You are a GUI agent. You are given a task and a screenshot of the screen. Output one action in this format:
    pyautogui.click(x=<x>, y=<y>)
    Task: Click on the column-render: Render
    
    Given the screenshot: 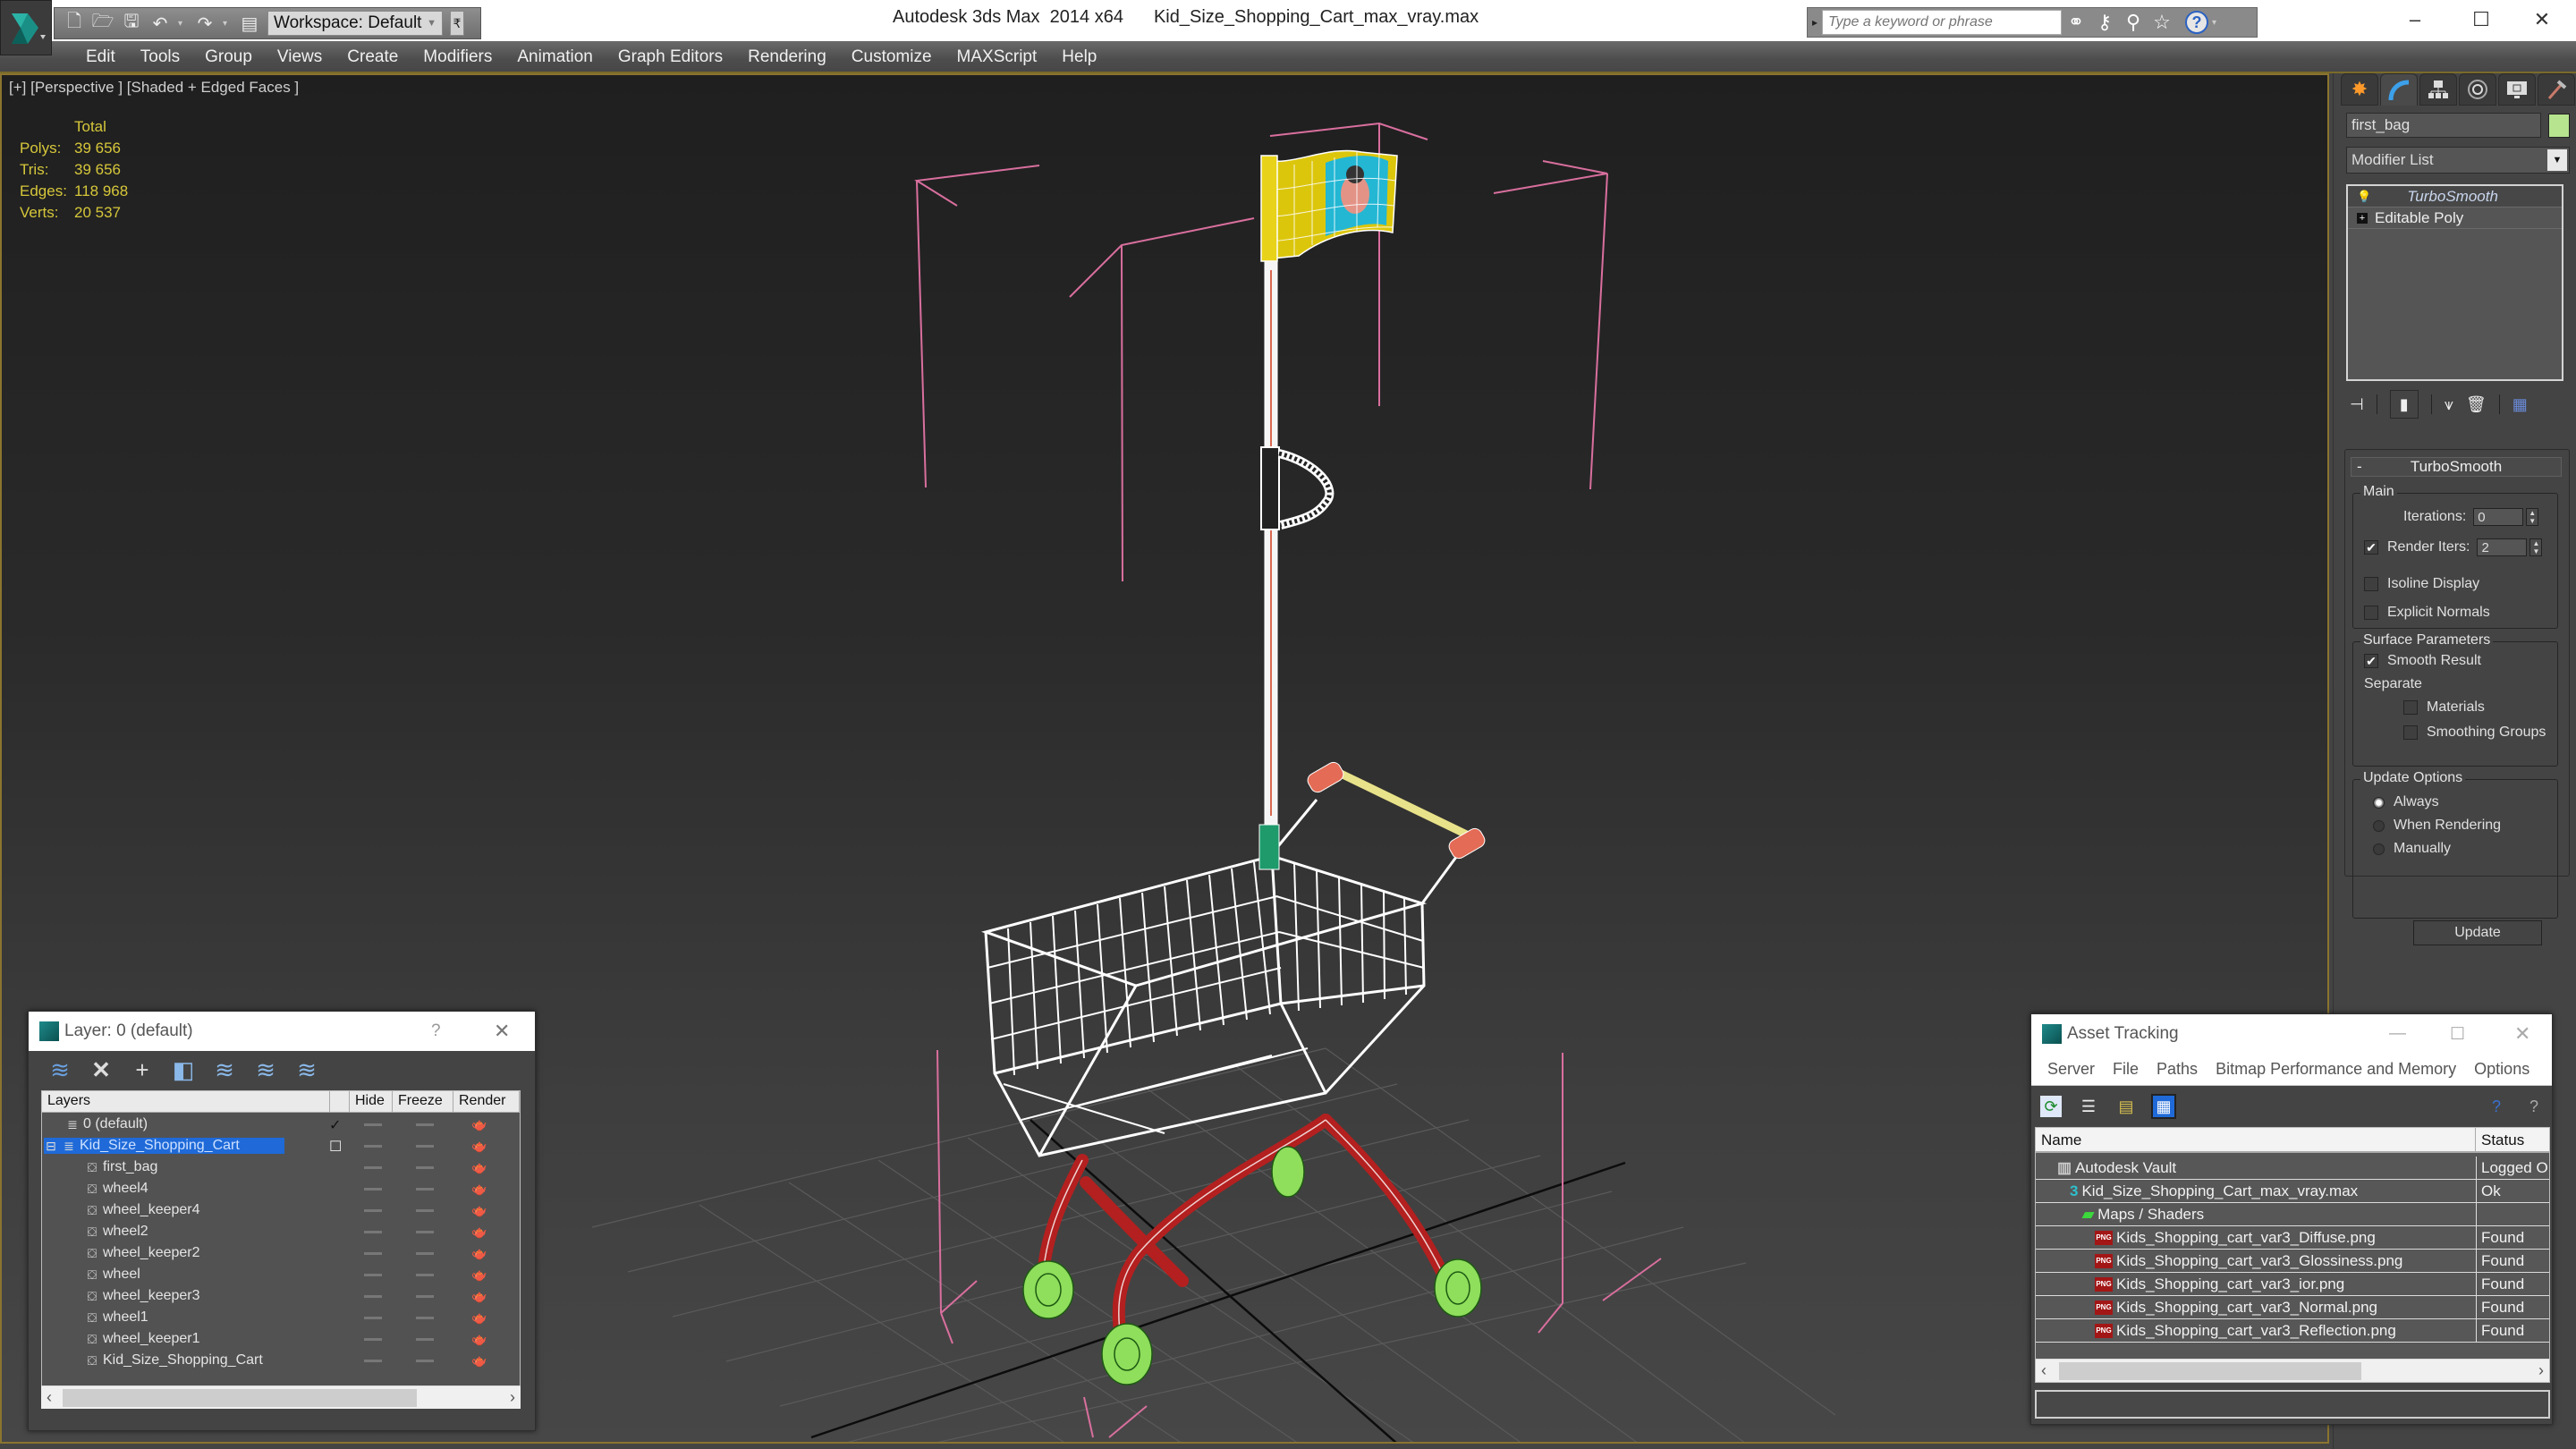 What is the action you would take?
    pyautogui.click(x=486, y=1102)
    